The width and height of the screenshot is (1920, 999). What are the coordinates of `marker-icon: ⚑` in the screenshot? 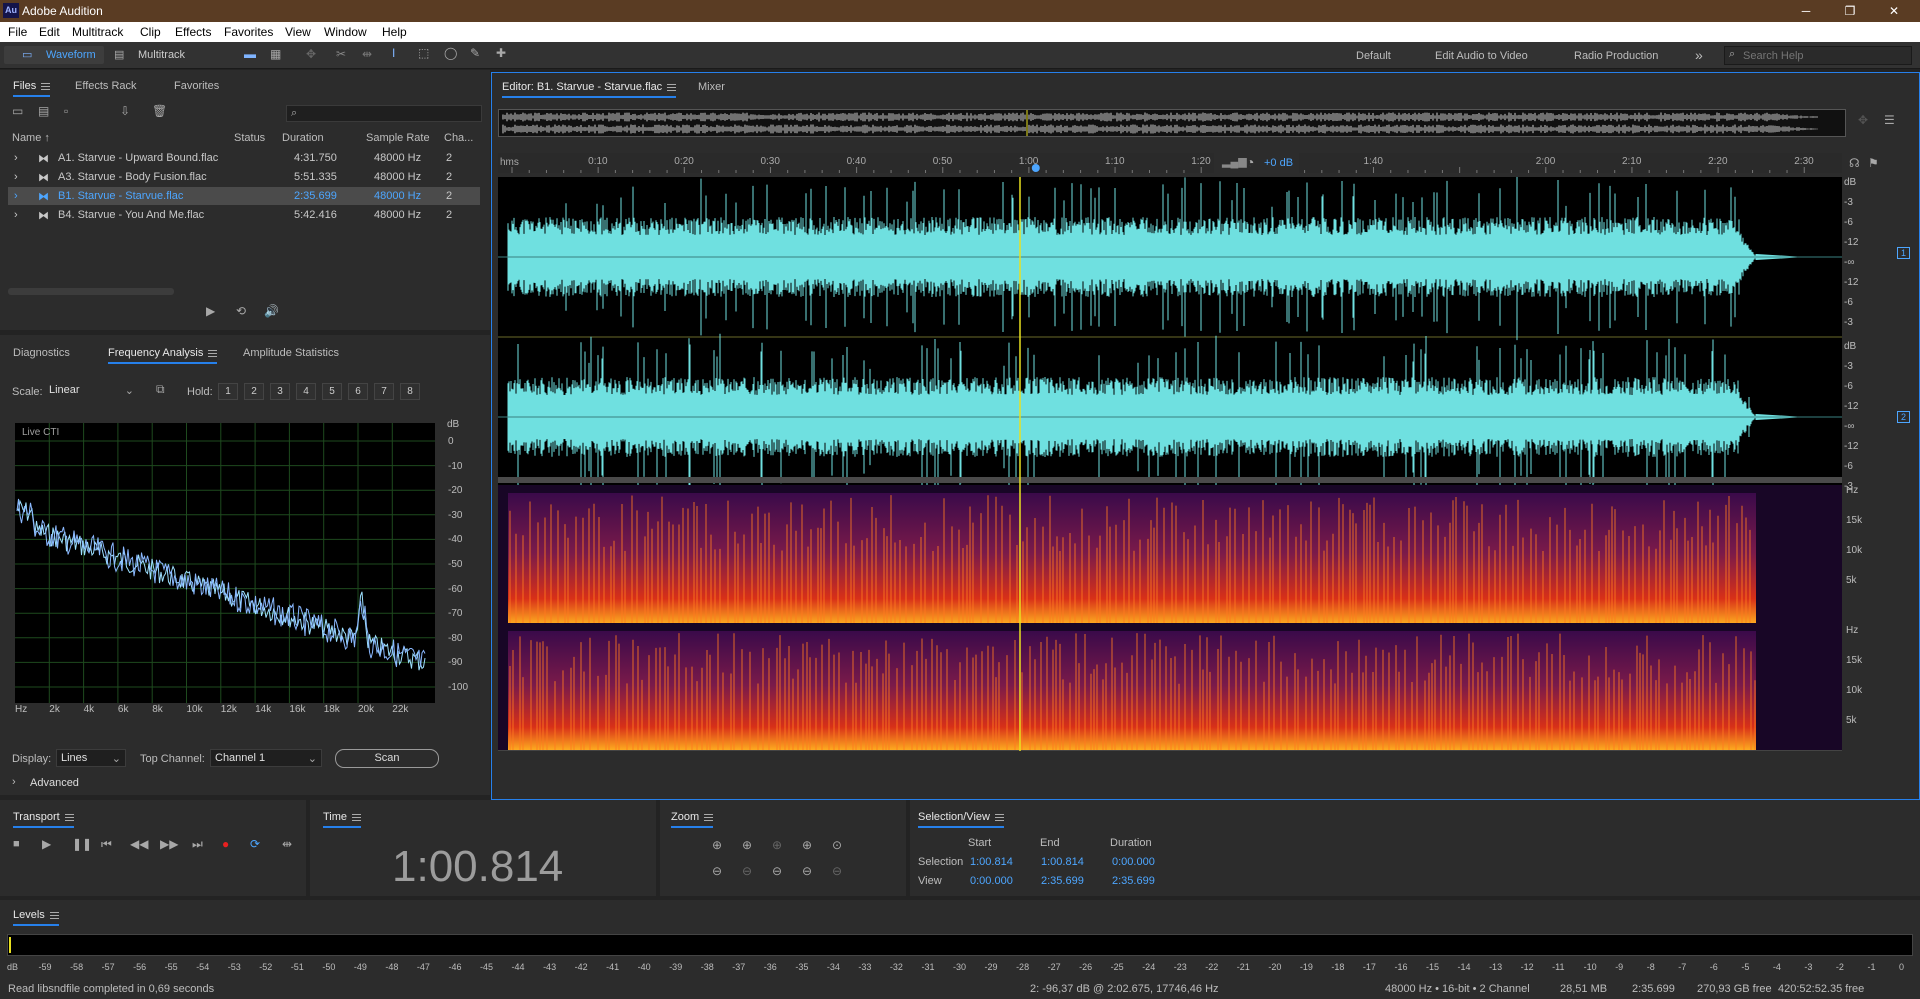 It's located at (1873, 163).